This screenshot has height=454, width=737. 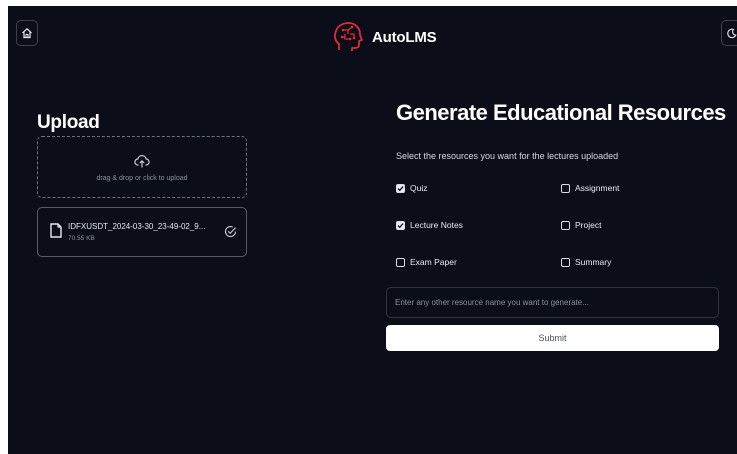 I want to click on summary-checkbox, so click(x=565, y=262).